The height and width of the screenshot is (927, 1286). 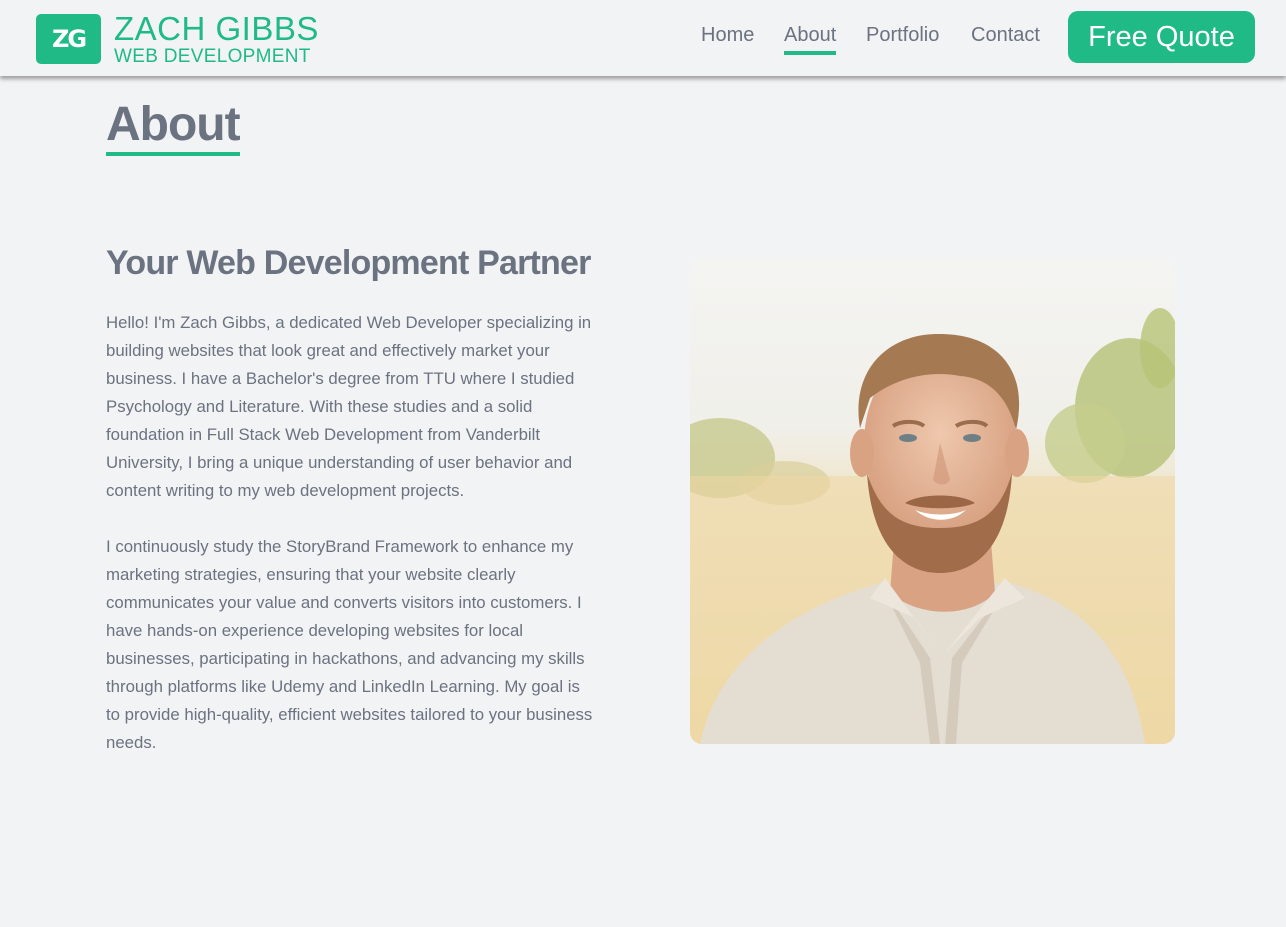 What do you see at coordinates (810, 39) in the screenshot?
I see `nav-about: About` at bounding box center [810, 39].